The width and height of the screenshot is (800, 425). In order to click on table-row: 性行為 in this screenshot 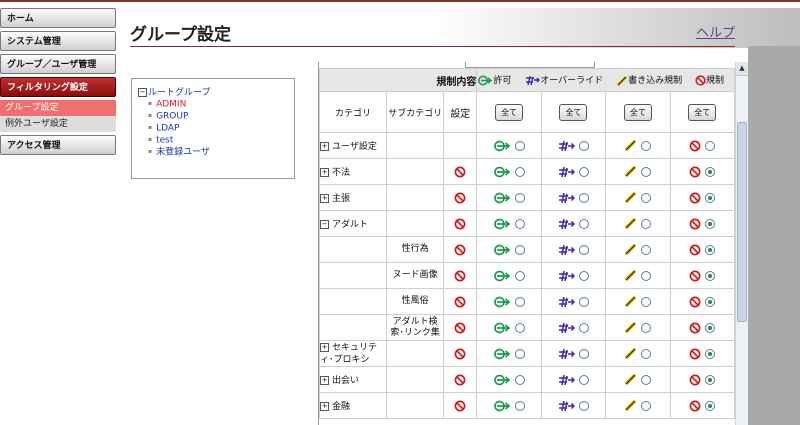, I will do `click(527, 249)`.